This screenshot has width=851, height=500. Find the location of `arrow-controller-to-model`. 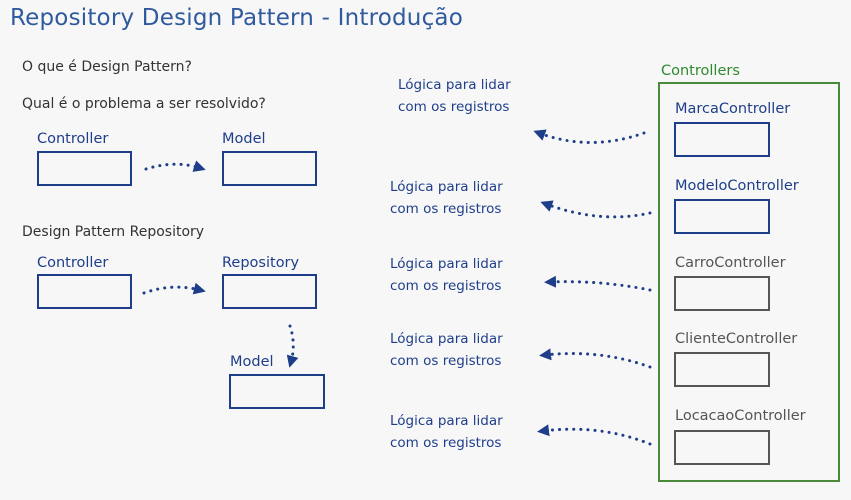

arrow-controller-to-model is located at coordinates (175, 166).